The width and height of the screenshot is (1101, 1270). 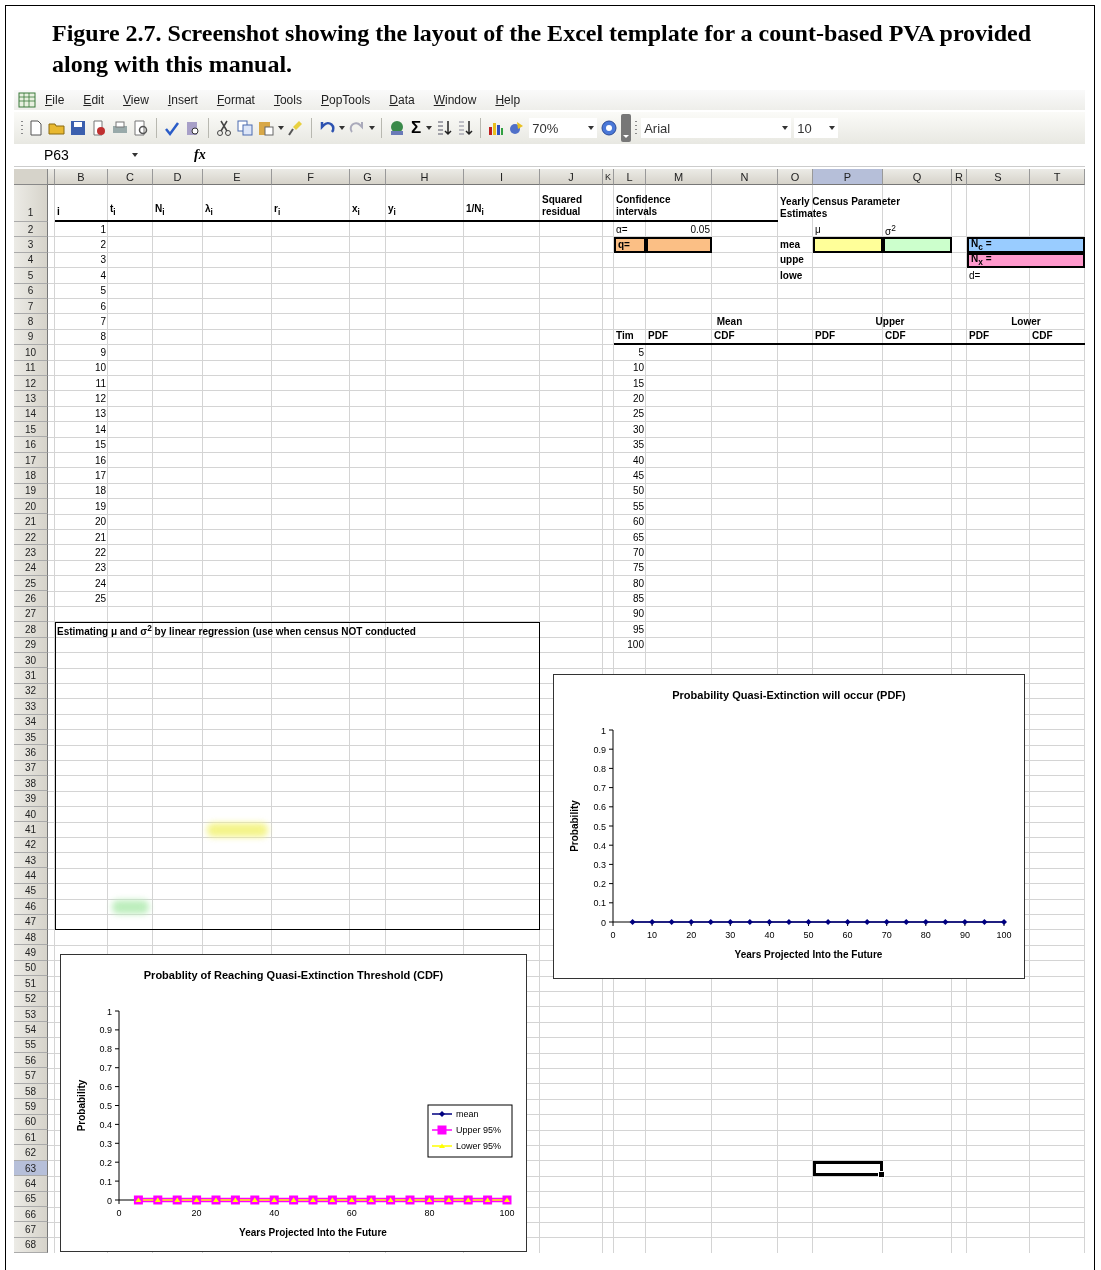 What do you see at coordinates (31, 230) in the screenshot?
I see `row-header: 2` at bounding box center [31, 230].